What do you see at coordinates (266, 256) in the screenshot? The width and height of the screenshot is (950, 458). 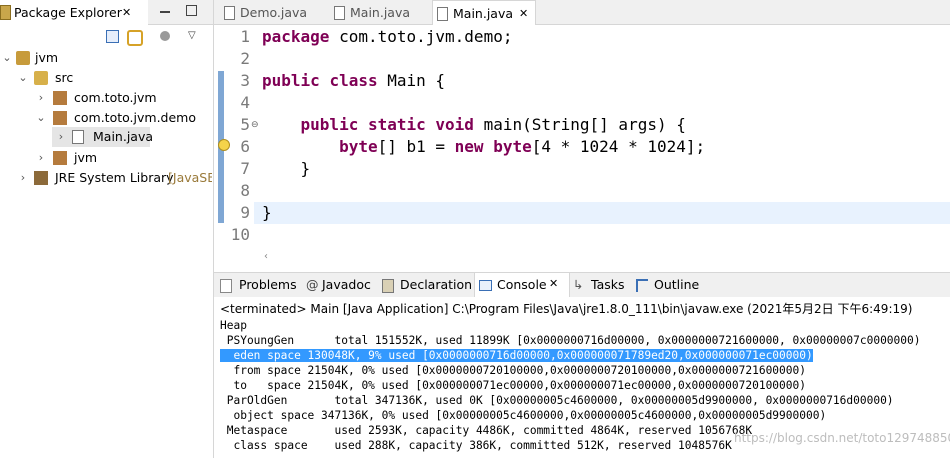 I see `scroll-left-arrow-icon: ‹` at bounding box center [266, 256].